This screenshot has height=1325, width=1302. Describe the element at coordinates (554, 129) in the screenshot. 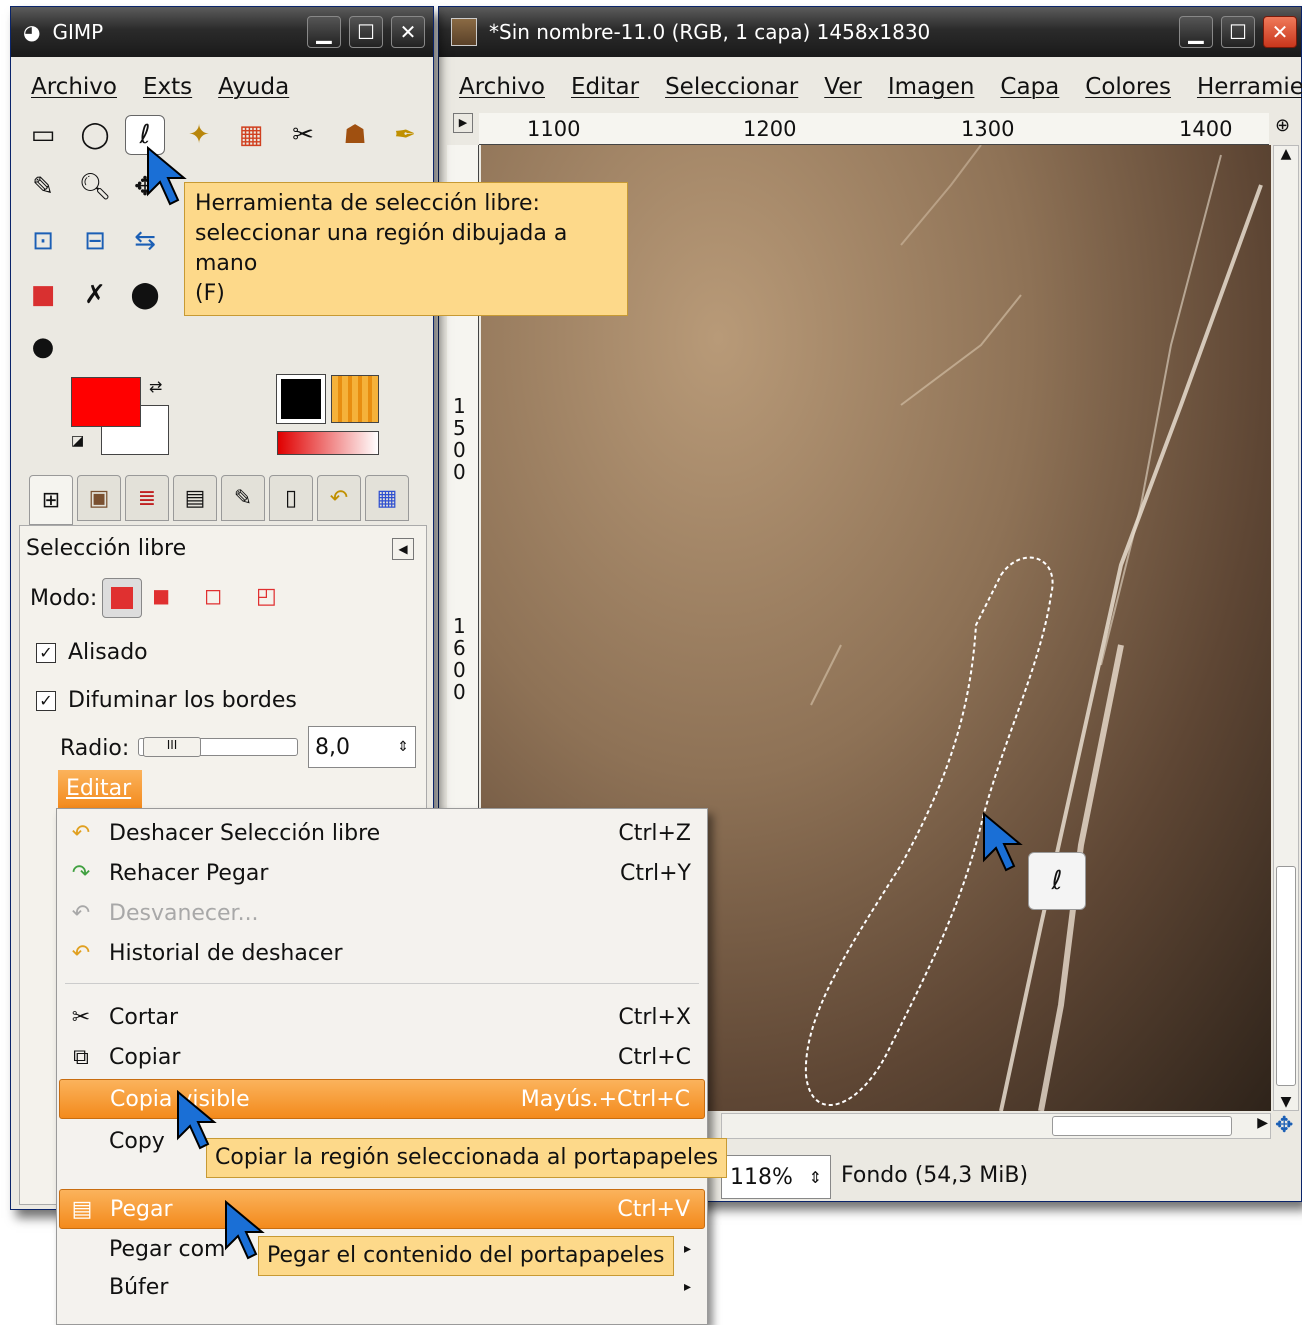

I see `ruler-label: 1100` at that location.